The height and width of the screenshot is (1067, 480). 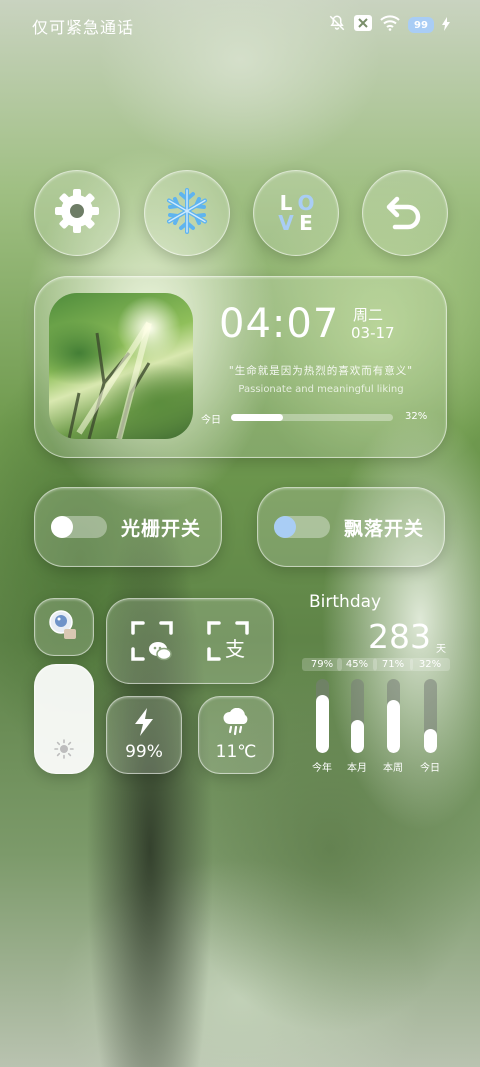 I want to click on back-arrow-icon, so click(x=405, y=213).